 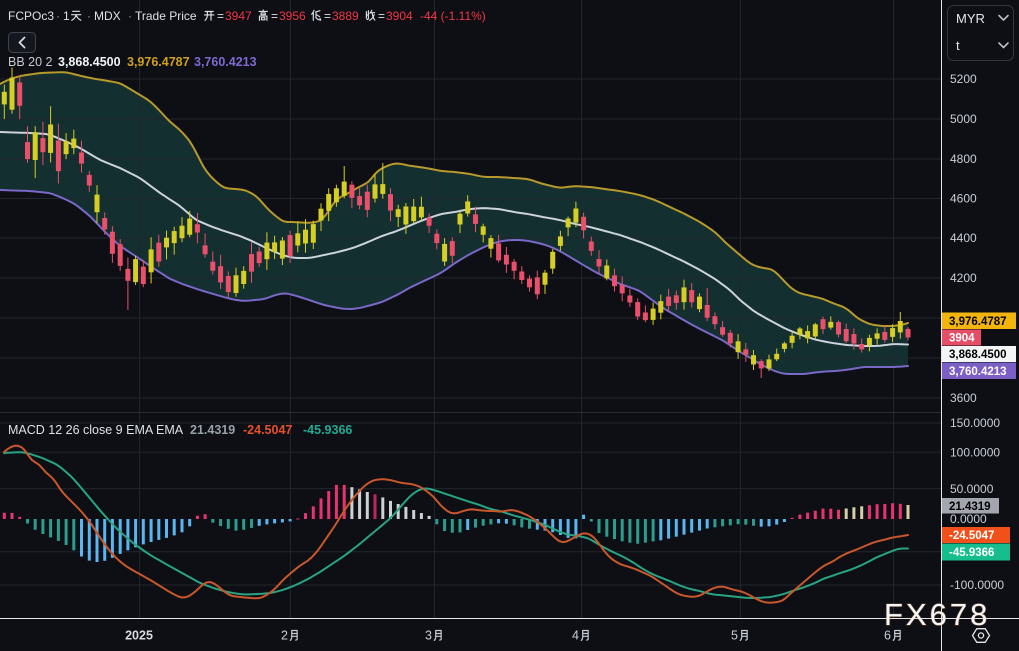 I want to click on svg-text: 3956, so click(x=292, y=16).